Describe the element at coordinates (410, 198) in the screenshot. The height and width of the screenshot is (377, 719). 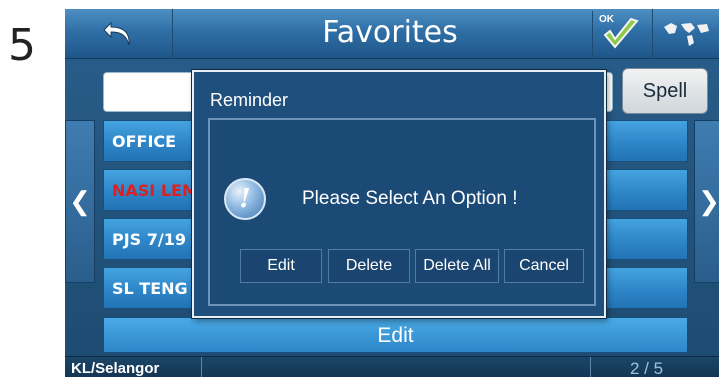
I see `dialog-message: Please Select An Option !` at that location.